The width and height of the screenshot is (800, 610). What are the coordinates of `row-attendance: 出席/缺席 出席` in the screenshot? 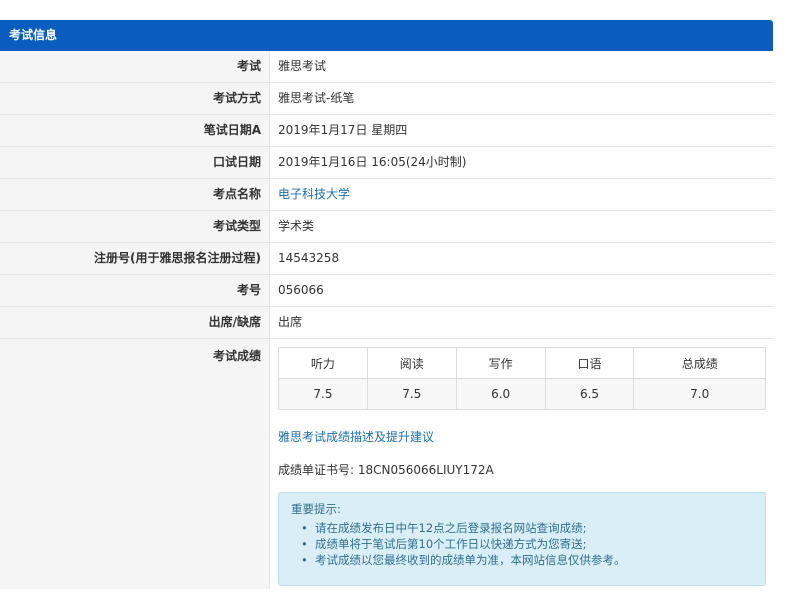 It's located at (386, 323).